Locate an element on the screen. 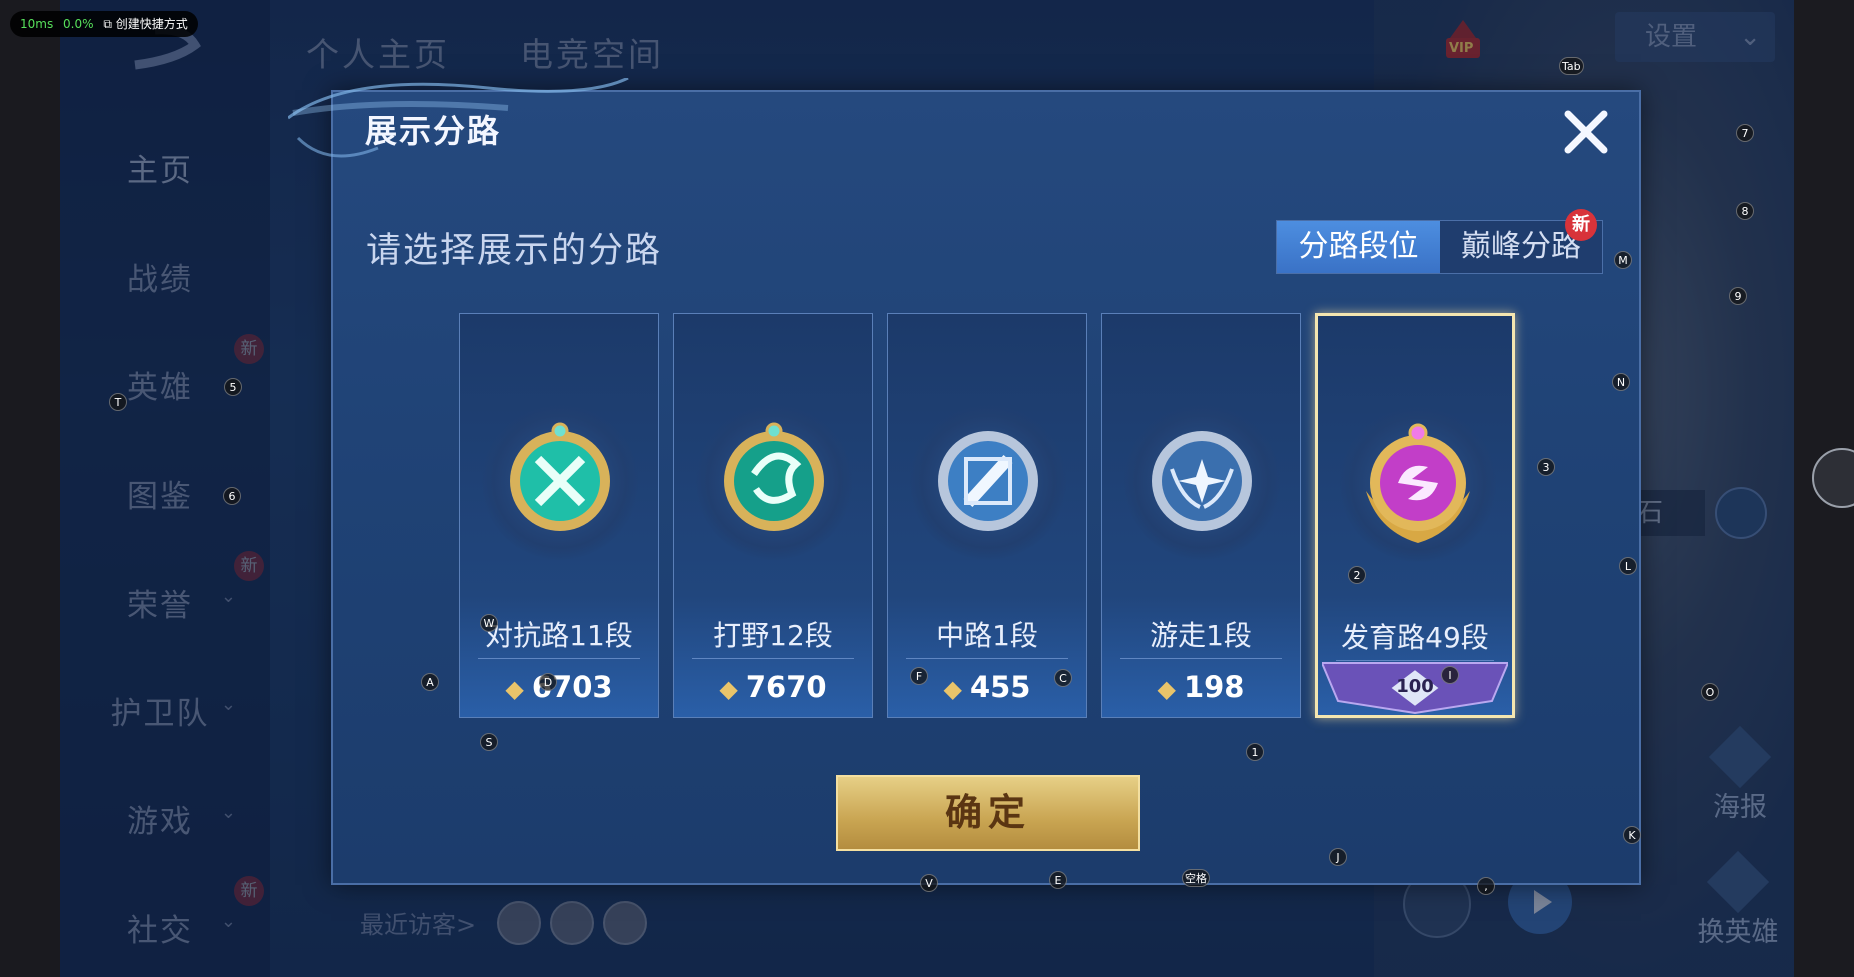  farm-lane-emblem-icon is located at coordinates (1418, 483).